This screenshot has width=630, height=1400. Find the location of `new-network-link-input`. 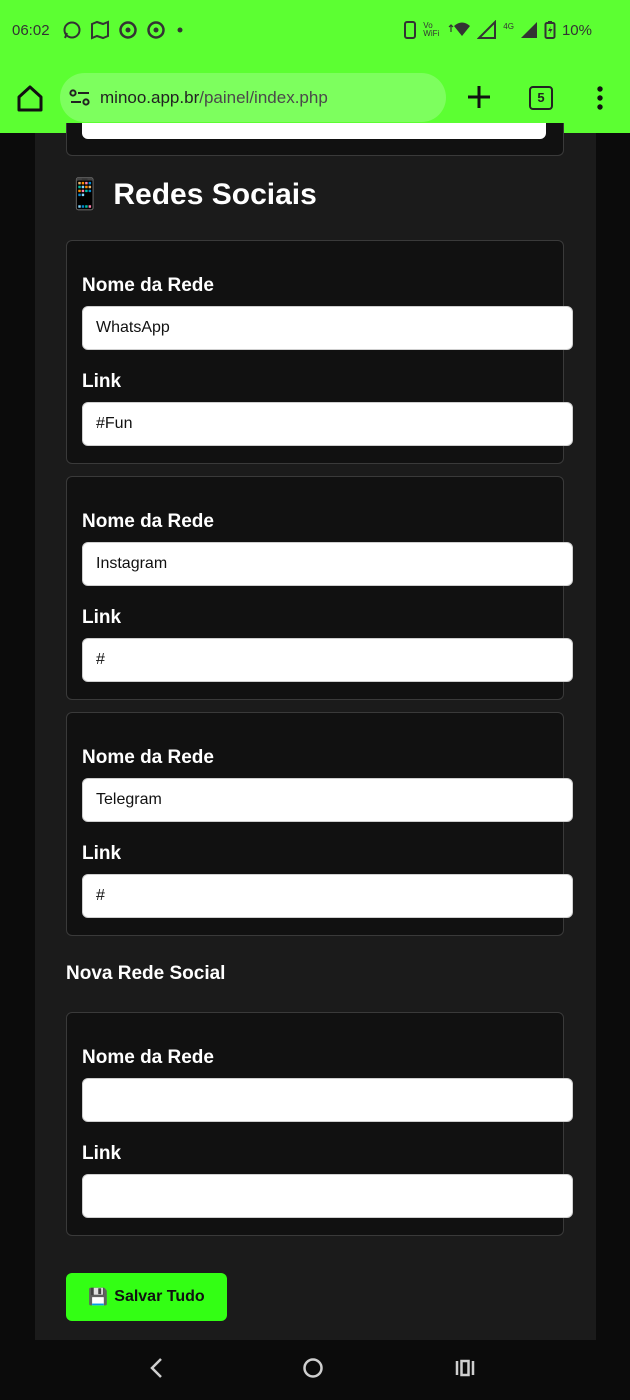

new-network-link-input is located at coordinates (327, 1196).